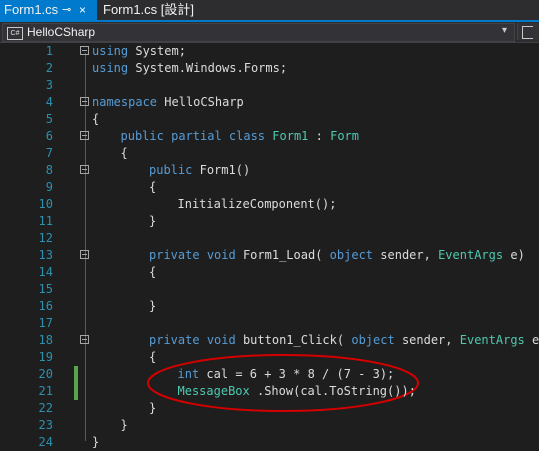 This screenshot has width=539, height=451. What do you see at coordinates (49, 68) in the screenshot?
I see `line-number: 2` at bounding box center [49, 68].